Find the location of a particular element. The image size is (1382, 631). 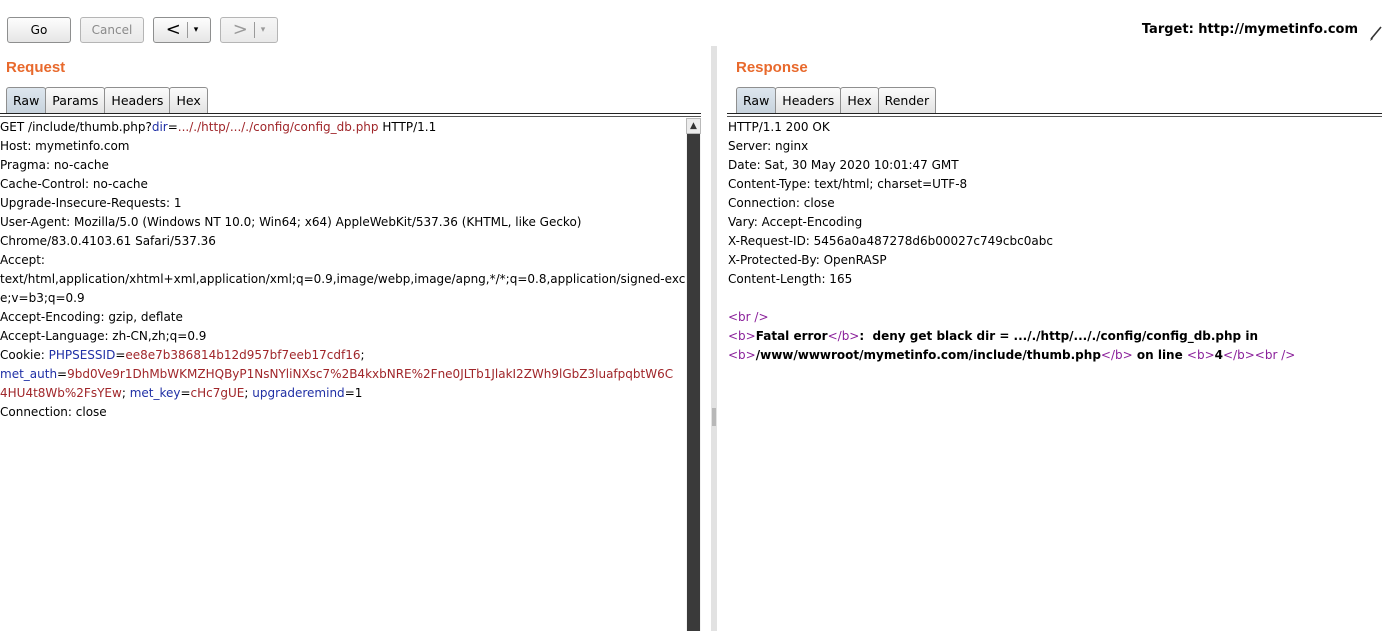

request-line: Accept-Encoding: gzip, deflate is located at coordinates (342, 317).